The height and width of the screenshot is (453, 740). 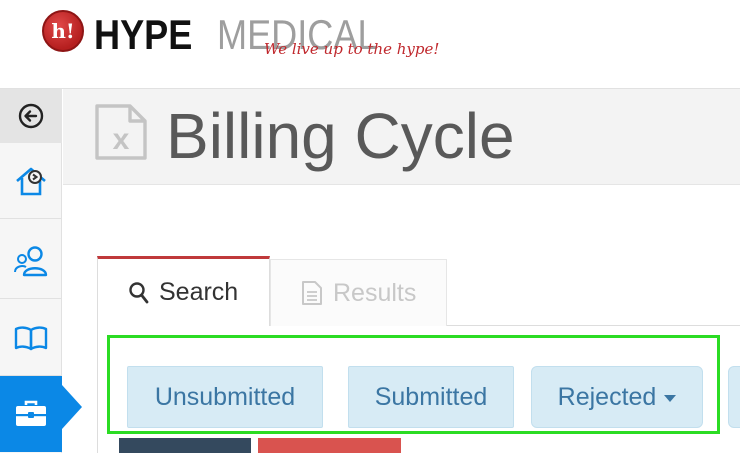 I want to click on document-icon, so click(x=312, y=293).